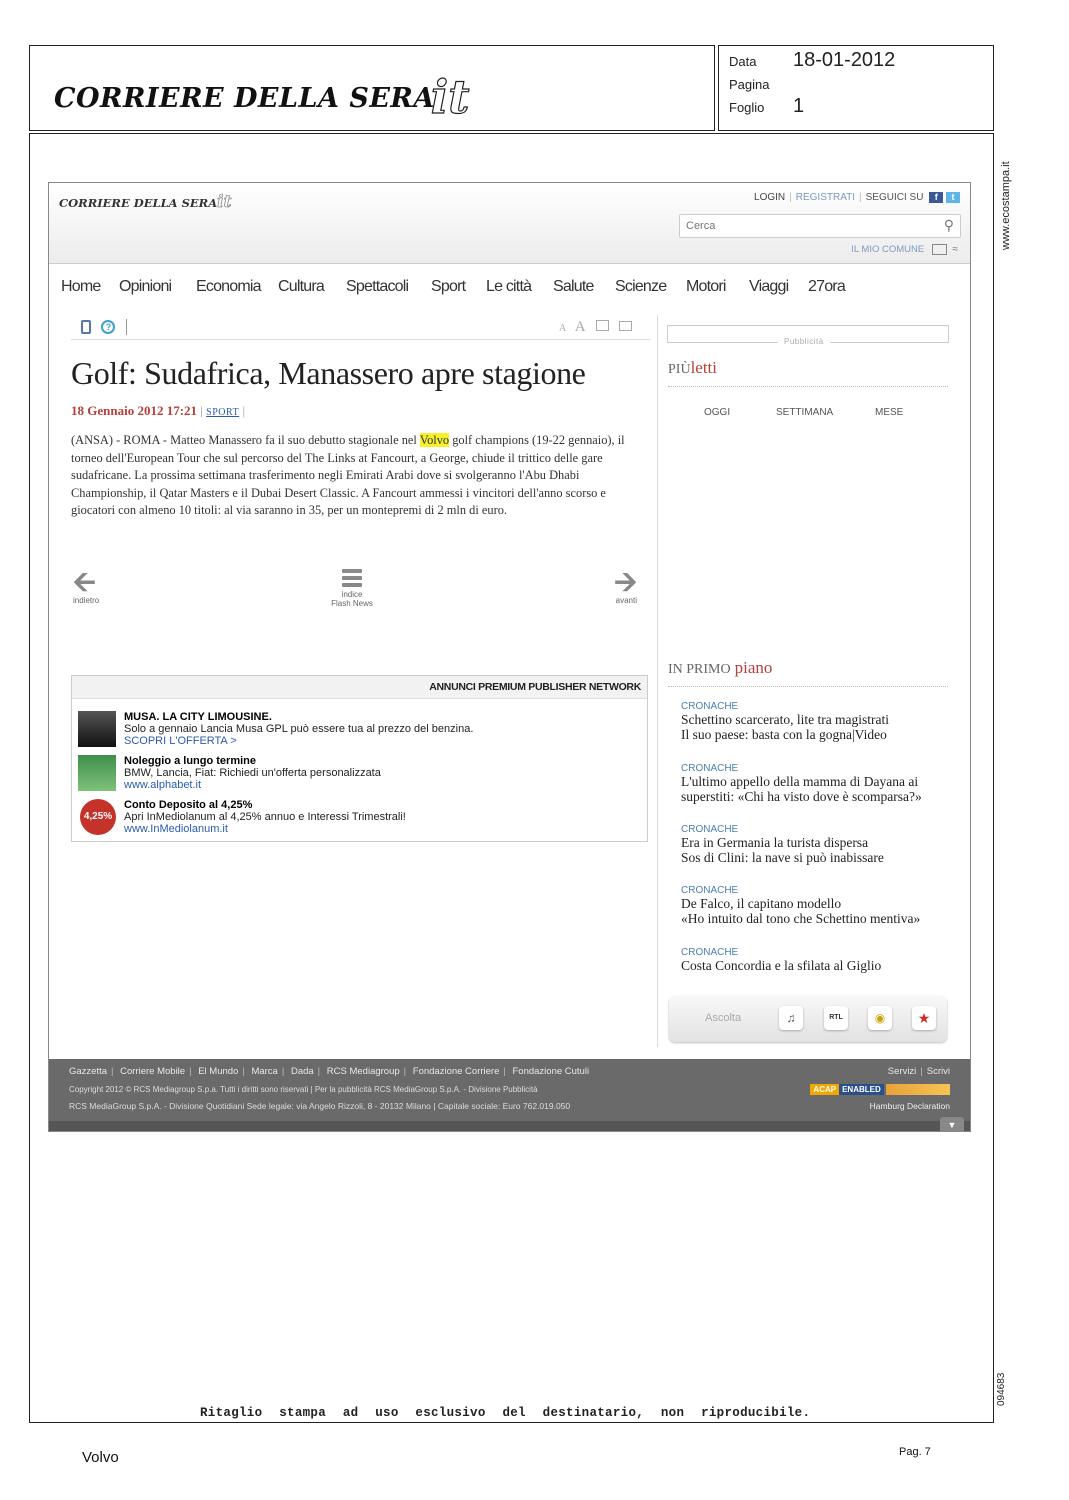 The image size is (1069, 1500). Describe the element at coordinates (949, 225) in the screenshot. I see `search-icon: ⚲` at that location.